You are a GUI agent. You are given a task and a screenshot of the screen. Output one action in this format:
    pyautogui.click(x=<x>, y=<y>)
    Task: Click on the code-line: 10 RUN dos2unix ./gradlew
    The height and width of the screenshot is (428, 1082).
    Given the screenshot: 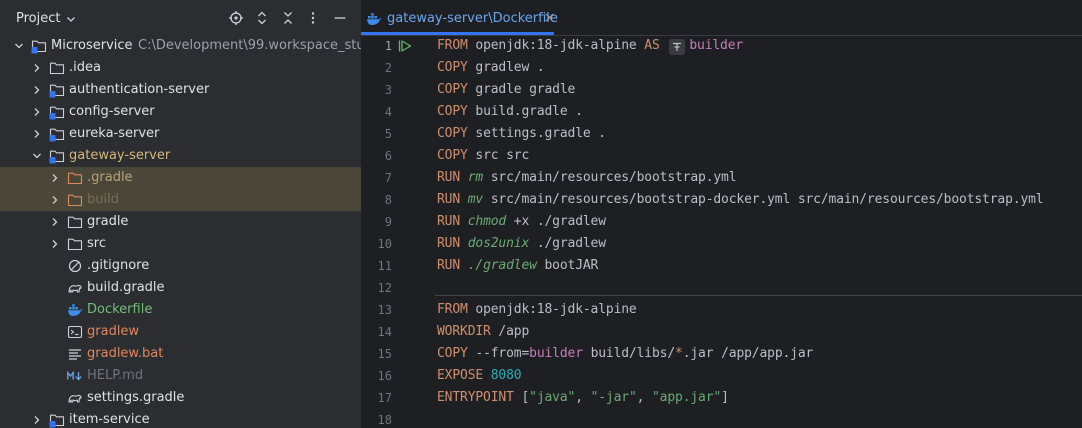 What is the action you would take?
    pyautogui.click(x=721, y=244)
    